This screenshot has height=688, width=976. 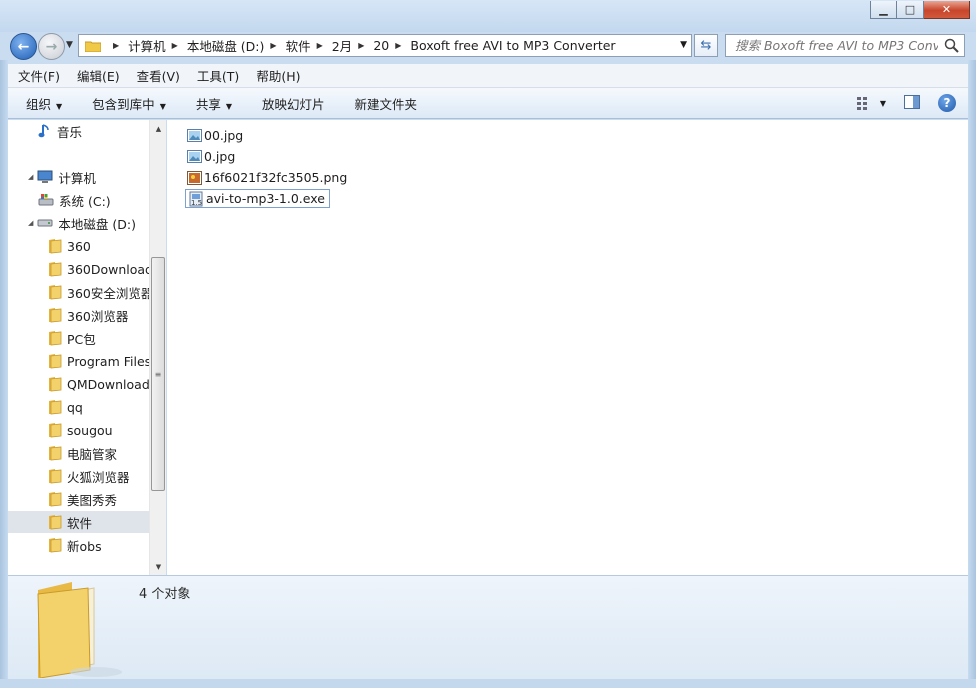 I want to click on nav-folder-item: Program Files, so click(x=80, y=361).